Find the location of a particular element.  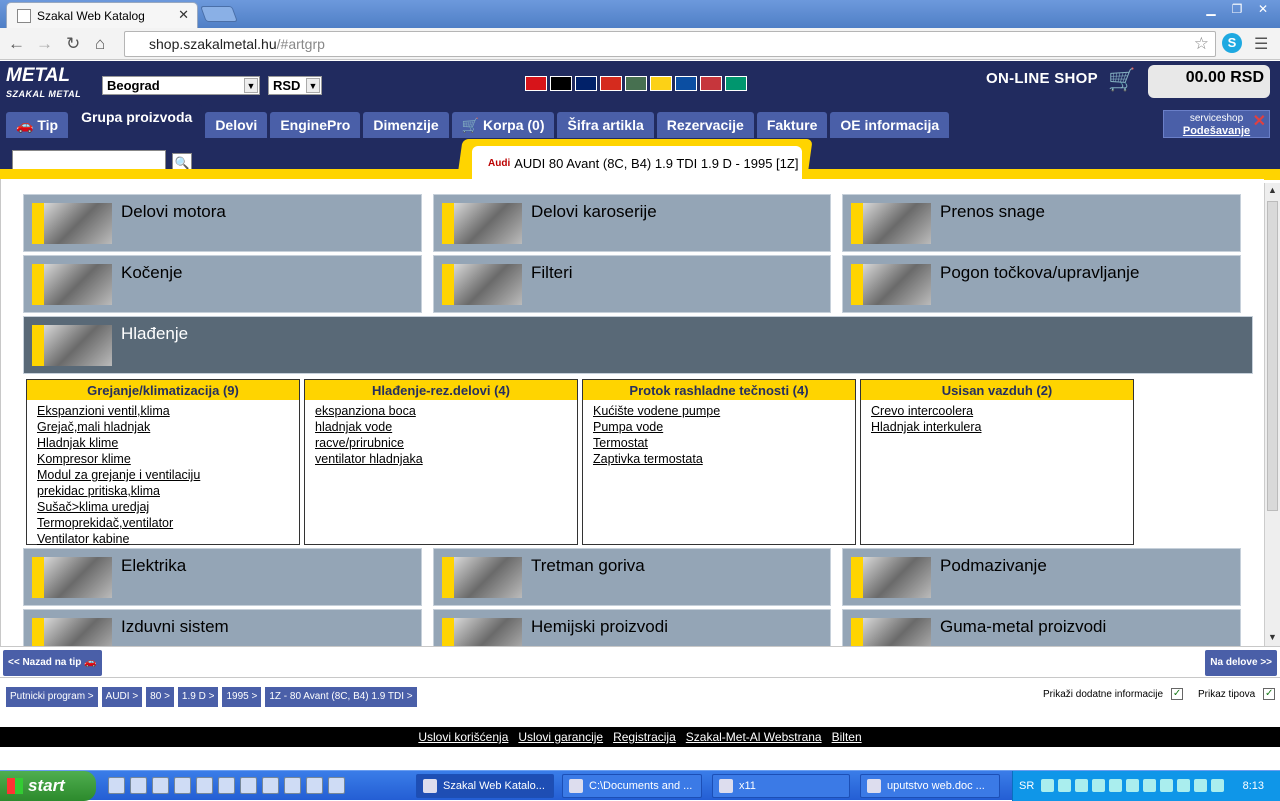

subgroup-link: ekspanziona boca is located at coordinates (446, 411).